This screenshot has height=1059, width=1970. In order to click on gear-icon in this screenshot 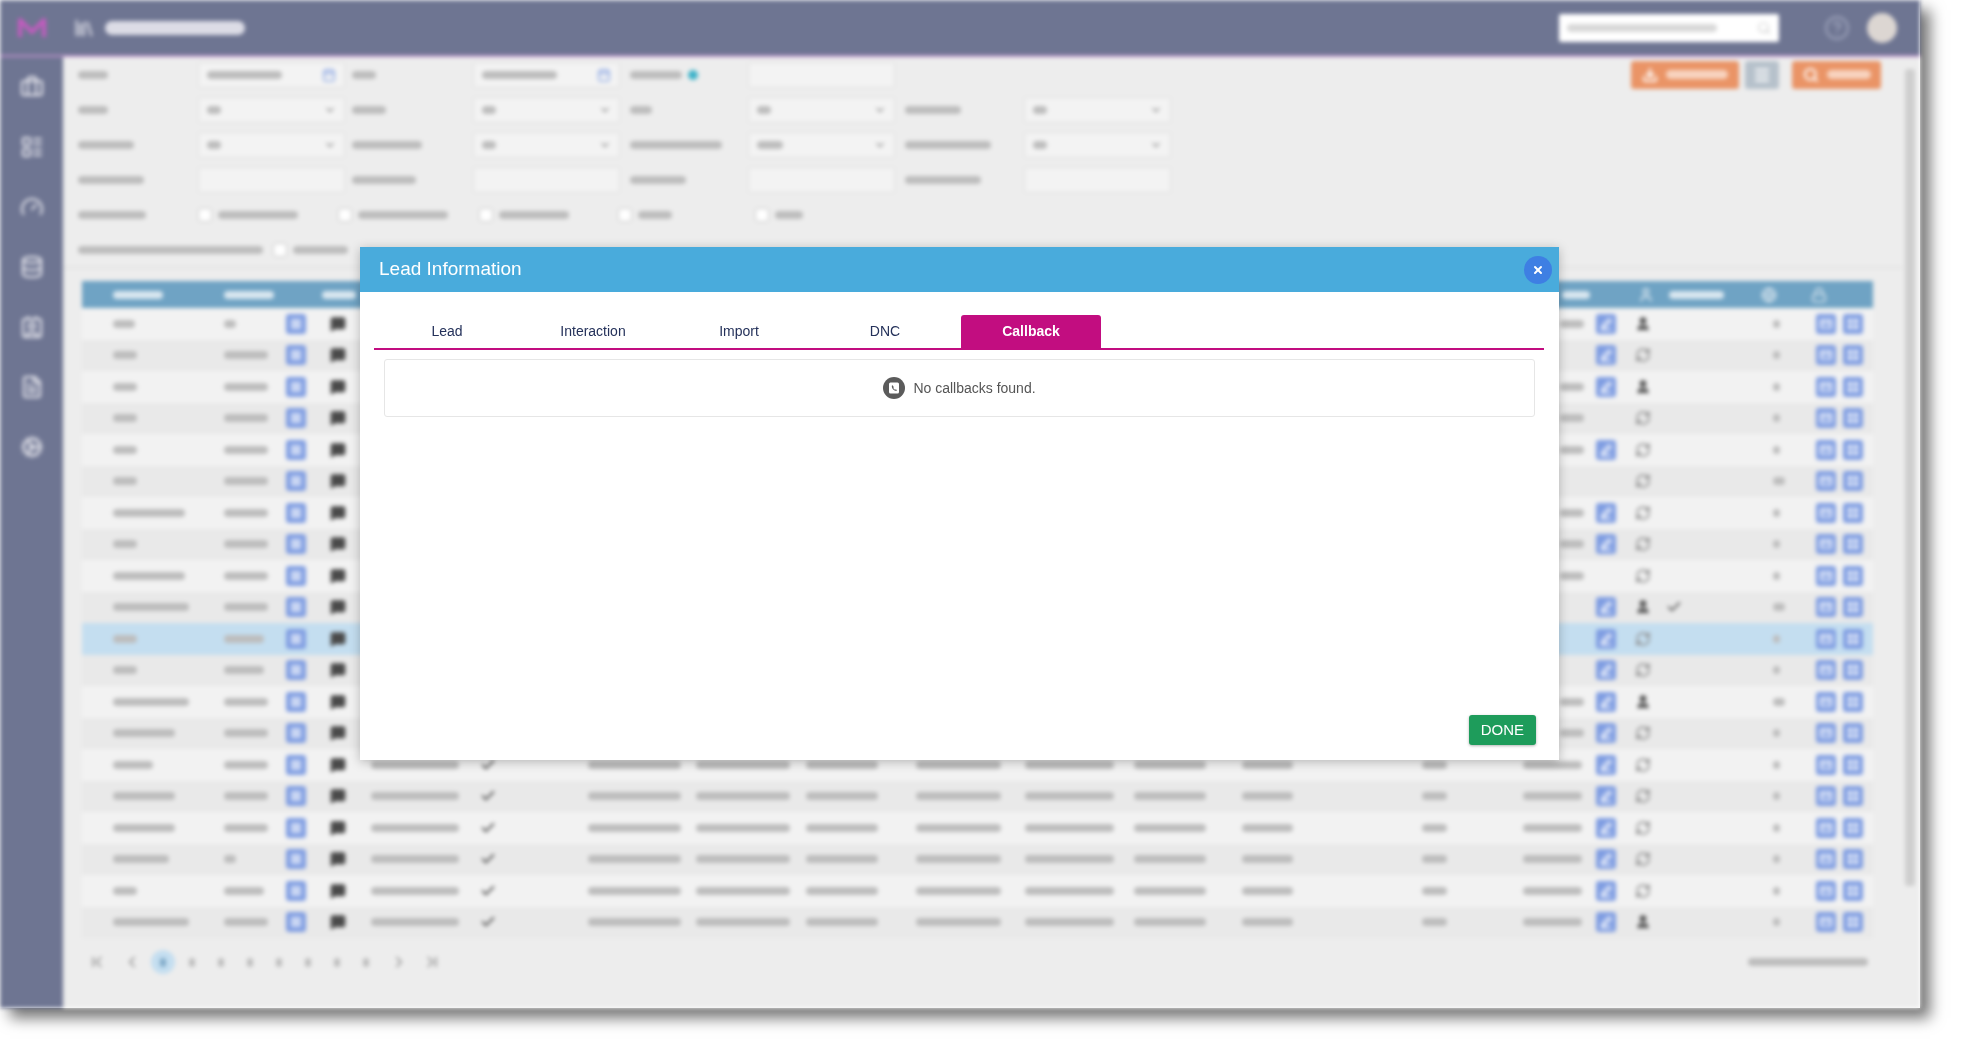, I will do `click(31, 447)`.